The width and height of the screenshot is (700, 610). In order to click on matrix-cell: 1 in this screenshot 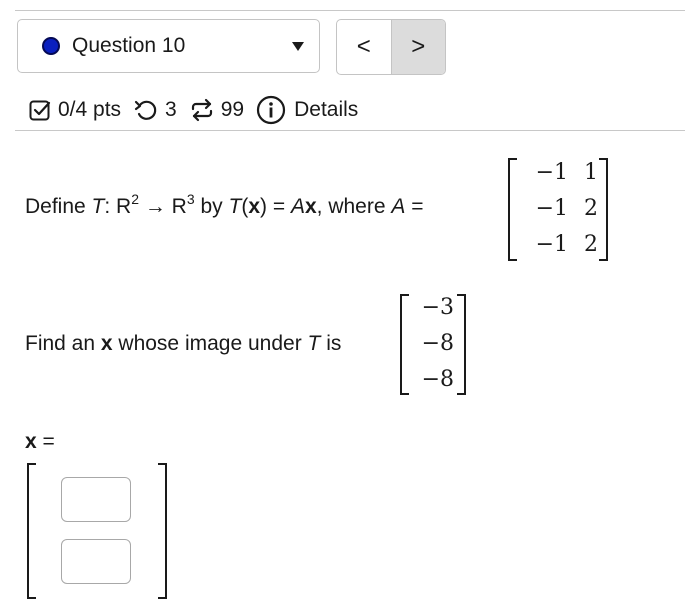, I will do `click(591, 172)`.